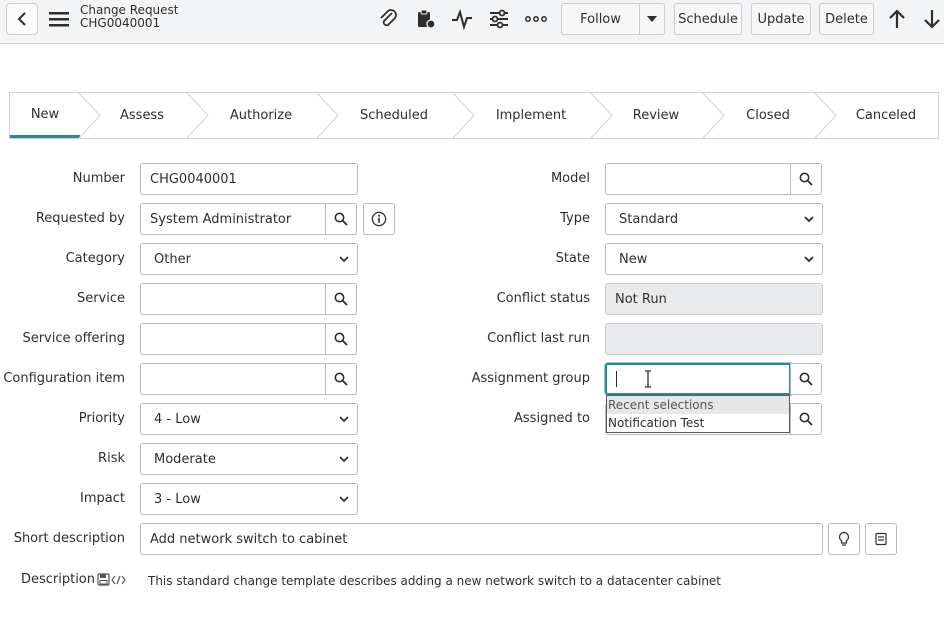 Image resolution: width=944 pixels, height=637 pixels. Describe the element at coordinates (768, 115) in the screenshot. I see `stage-closed: Closed` at that location.